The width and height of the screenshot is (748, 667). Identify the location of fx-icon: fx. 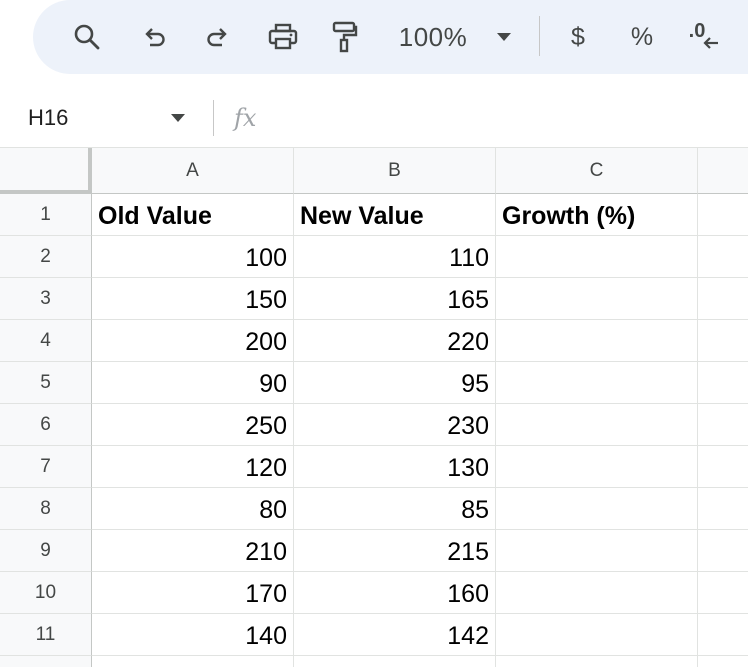
(245, 118).